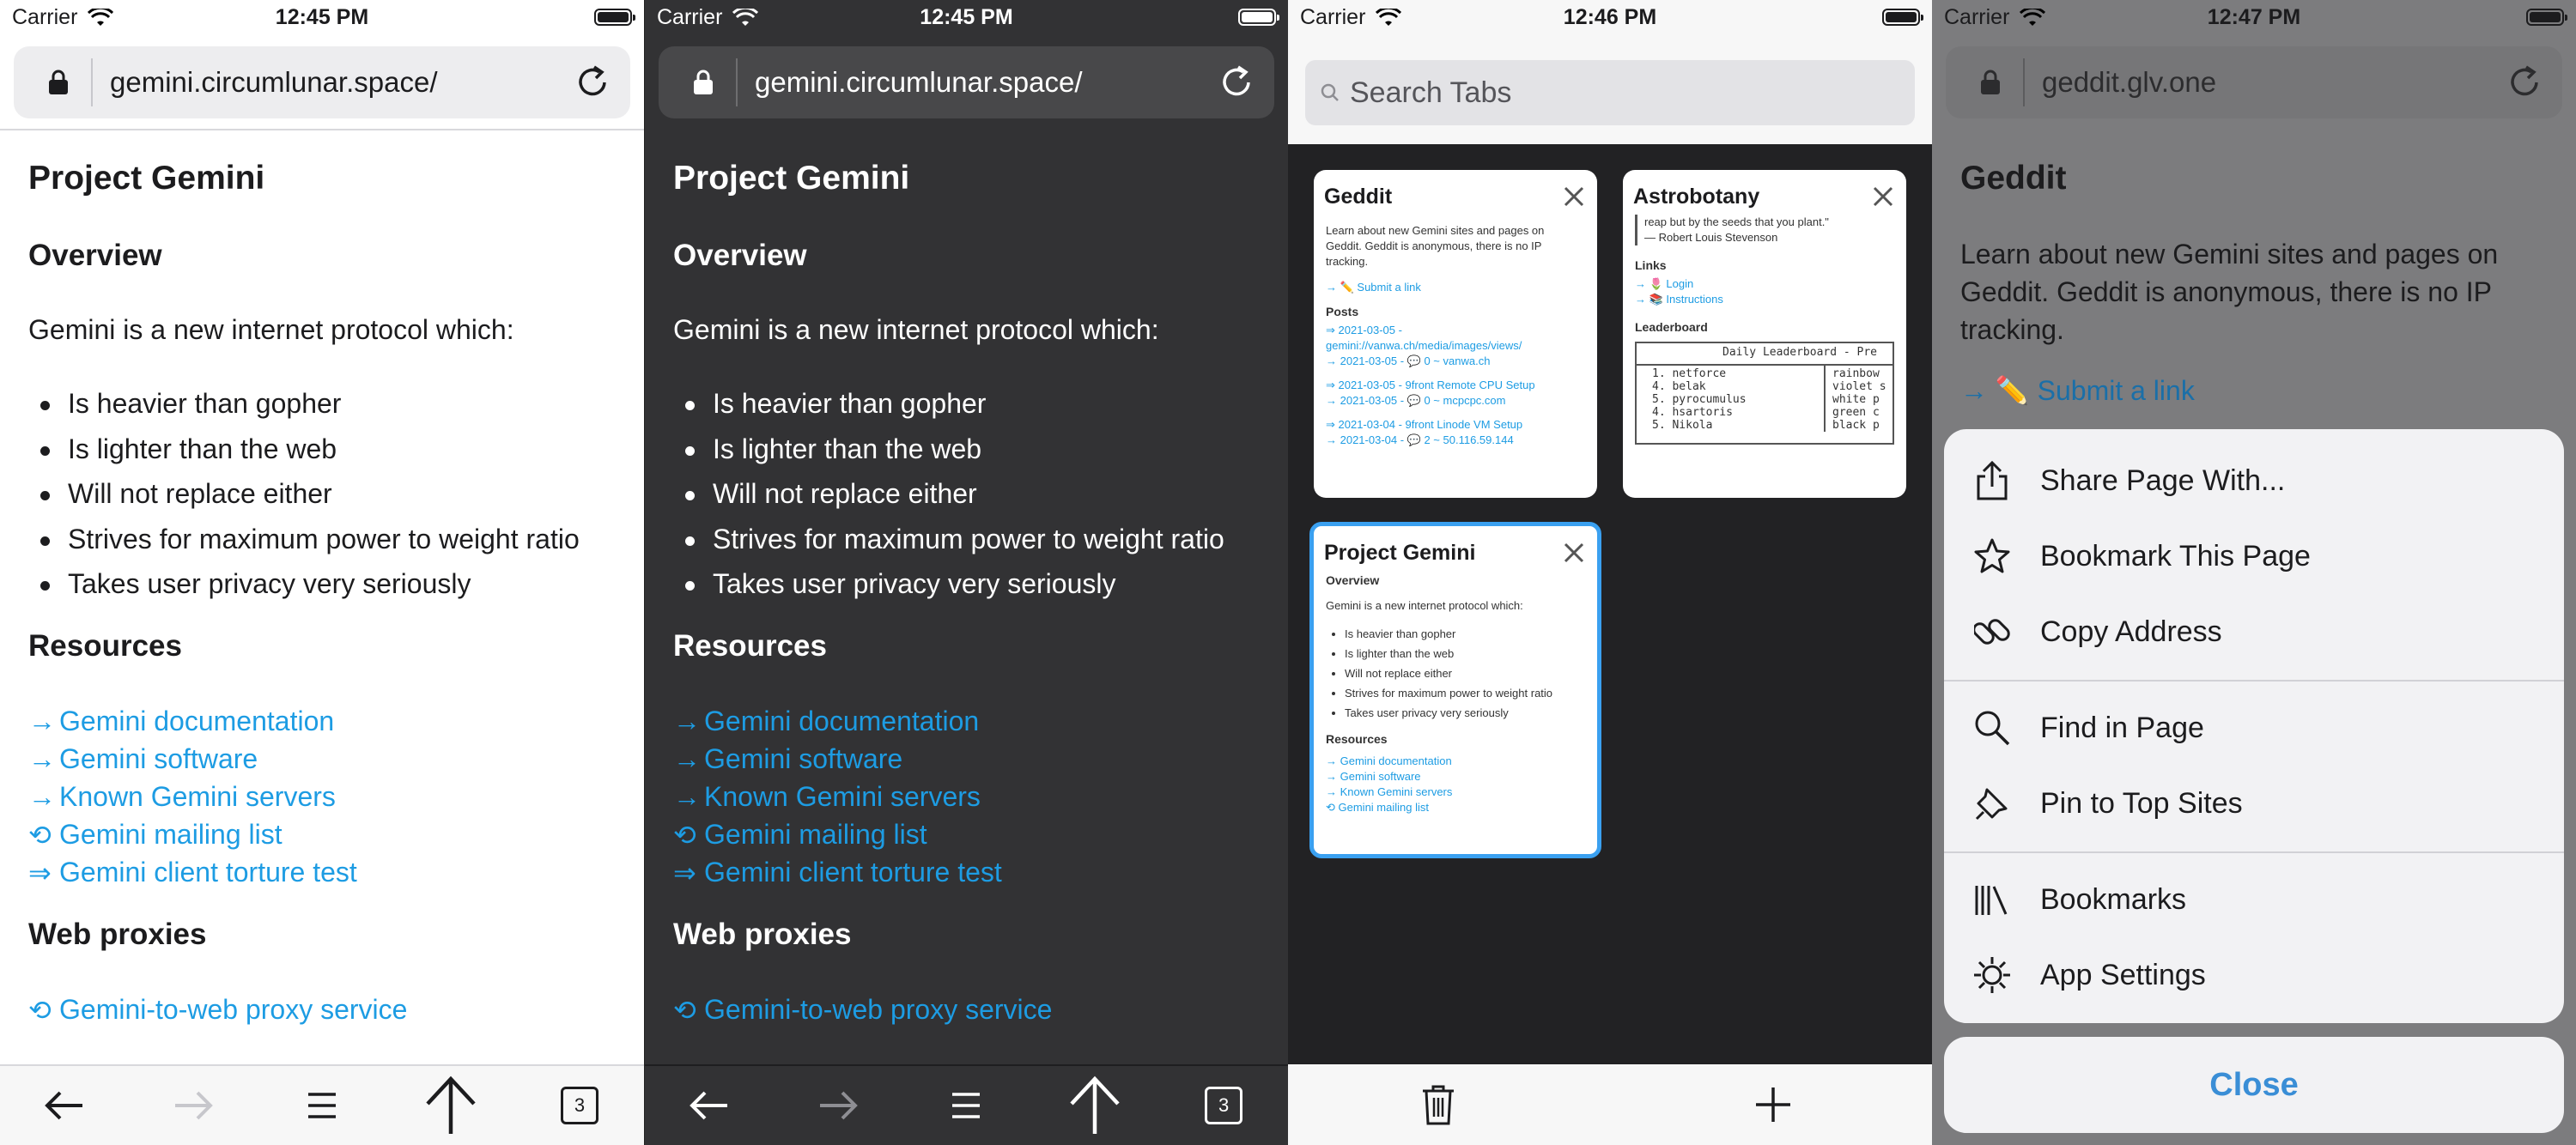 The height and width of the screenshot is (1145, 2576). Describe the element at coordinates (1992, 900) in the screenshot. I see `bookmarks-icon` at that location.